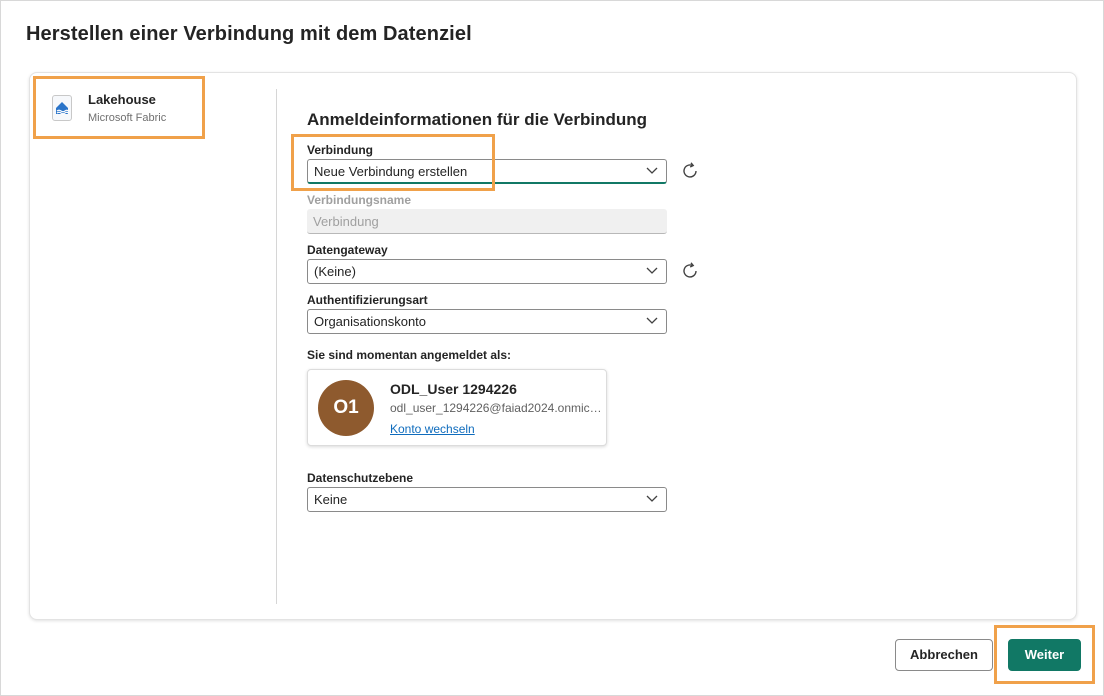 The width and height of the screenshot is (1104, 696). Describe the element at coordinates (944, 655) in the screenshot. I see `cancel-button: Abbrechen` at that location.